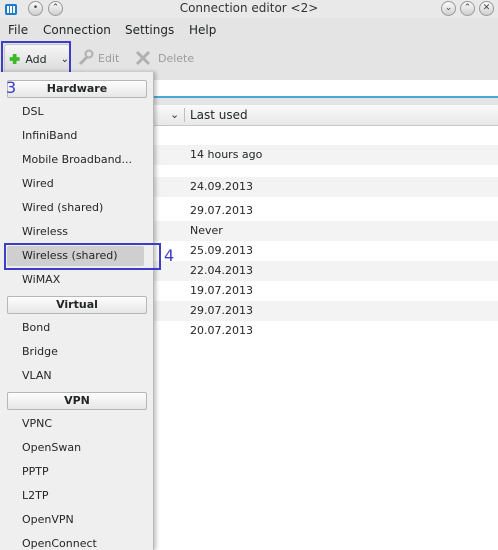  What do you see at coordinates (36, 327) in the screenshot?
I see `menu-item-bond: Bond` at bounding box center [36, 327].